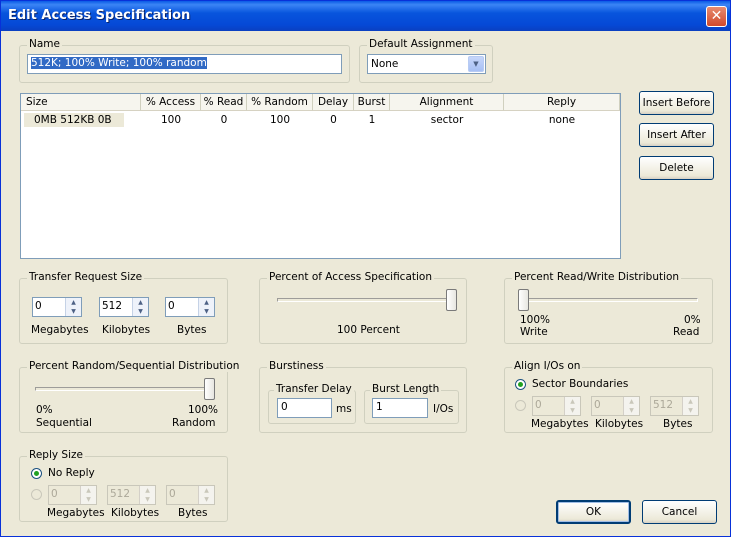 This screenshot has height=537, width=731. What do you see at coordinates (192, 330) in the screenshot?
I see `transfer-bytes-label: Bytes` at bounding box center [192, 330].